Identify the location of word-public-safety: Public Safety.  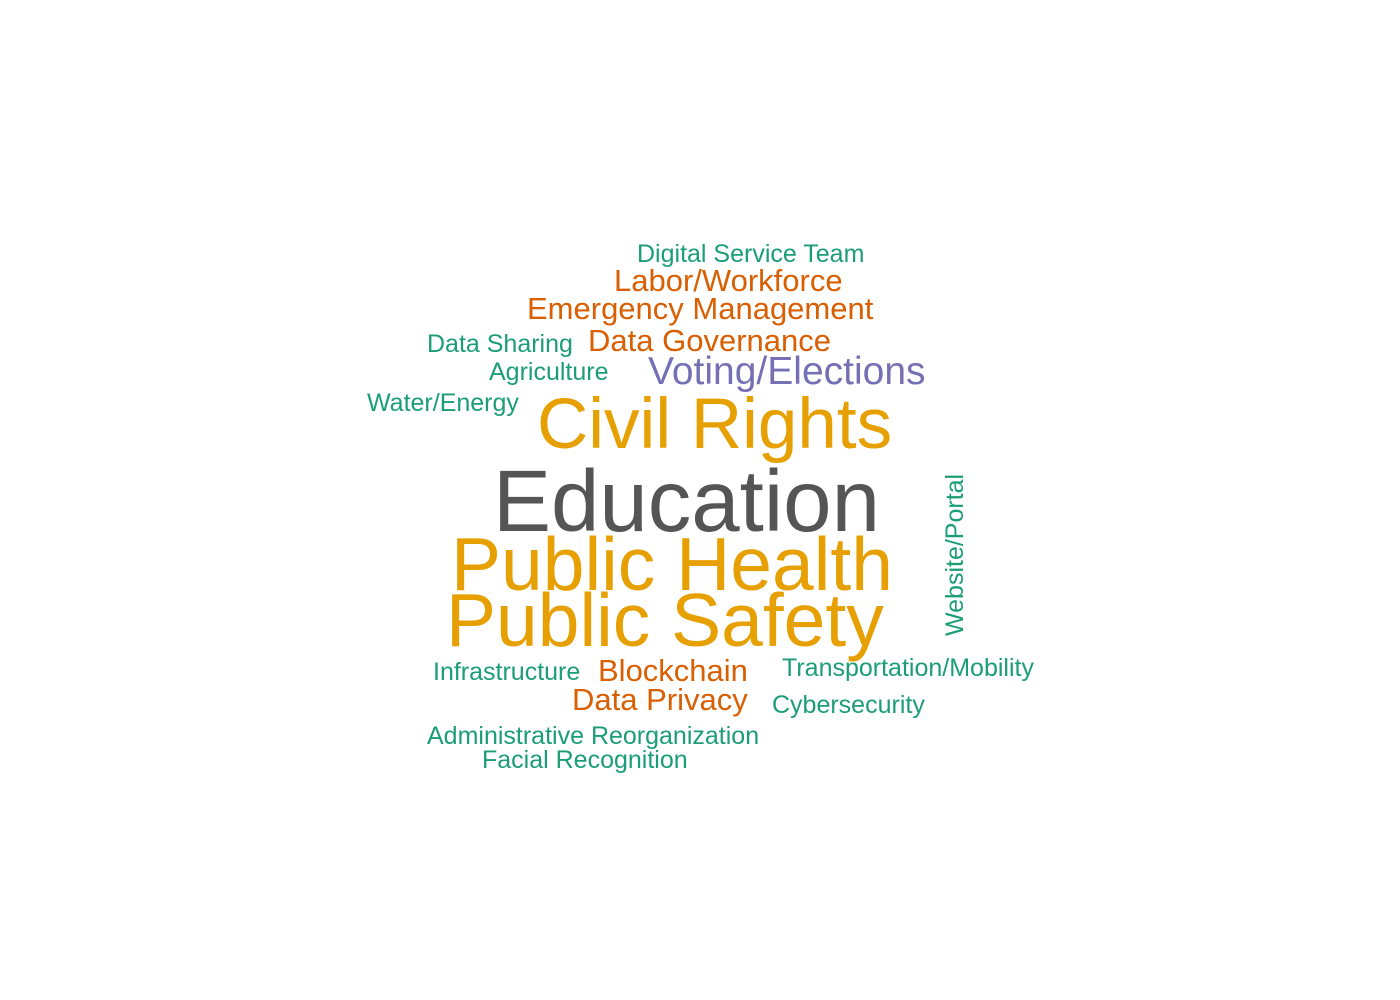
(665, 620).